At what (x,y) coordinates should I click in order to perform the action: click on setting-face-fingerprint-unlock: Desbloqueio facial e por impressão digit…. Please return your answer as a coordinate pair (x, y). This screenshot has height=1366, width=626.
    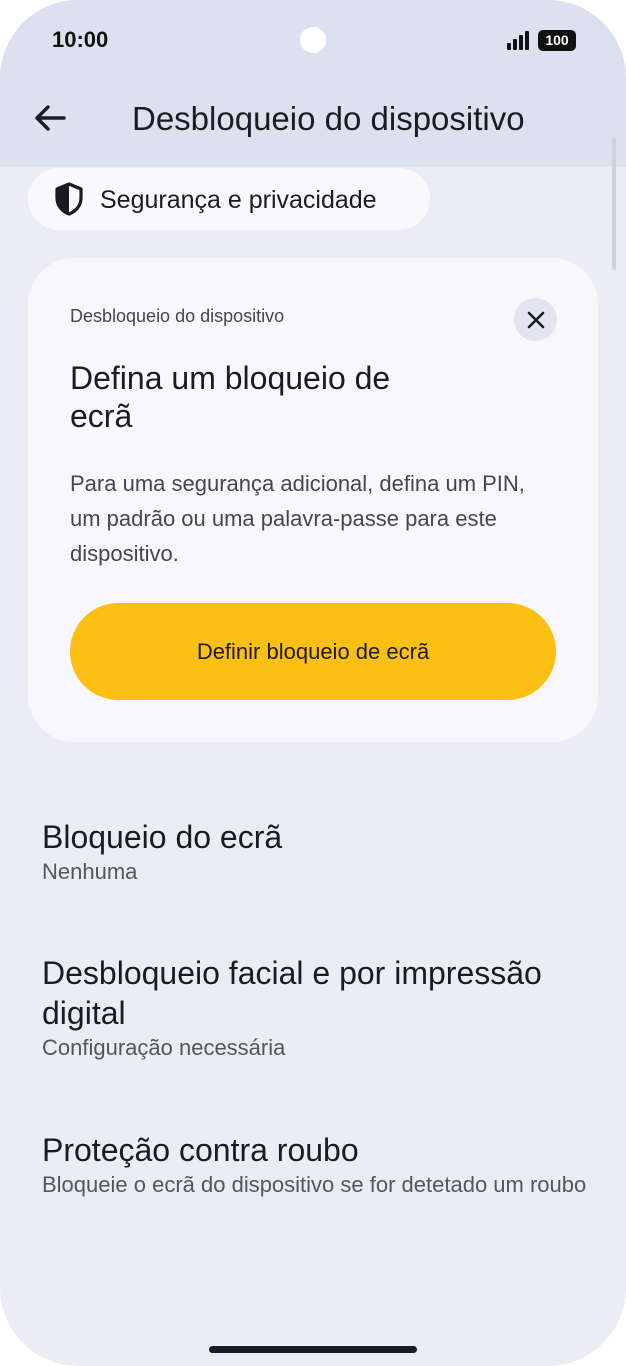
    Looking at the image, I should click on (322, 1007).